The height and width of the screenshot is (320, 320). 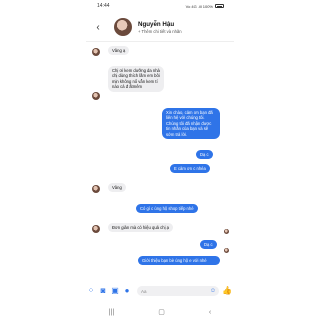 What do you see at coordinates (160, 31) in the screenshot?
I see `contact-subtitle: + Thêm chi tiết và nhãn` at bounding box center [160, 31].